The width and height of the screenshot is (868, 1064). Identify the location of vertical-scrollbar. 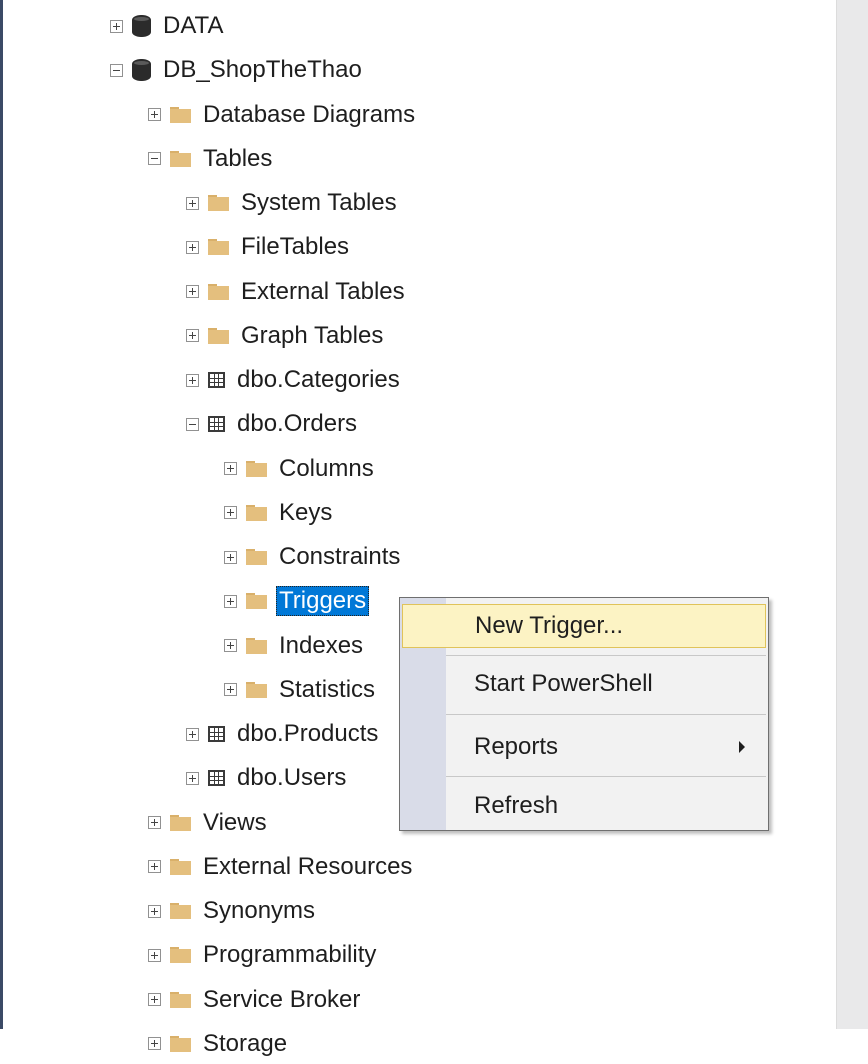
(852, 514).